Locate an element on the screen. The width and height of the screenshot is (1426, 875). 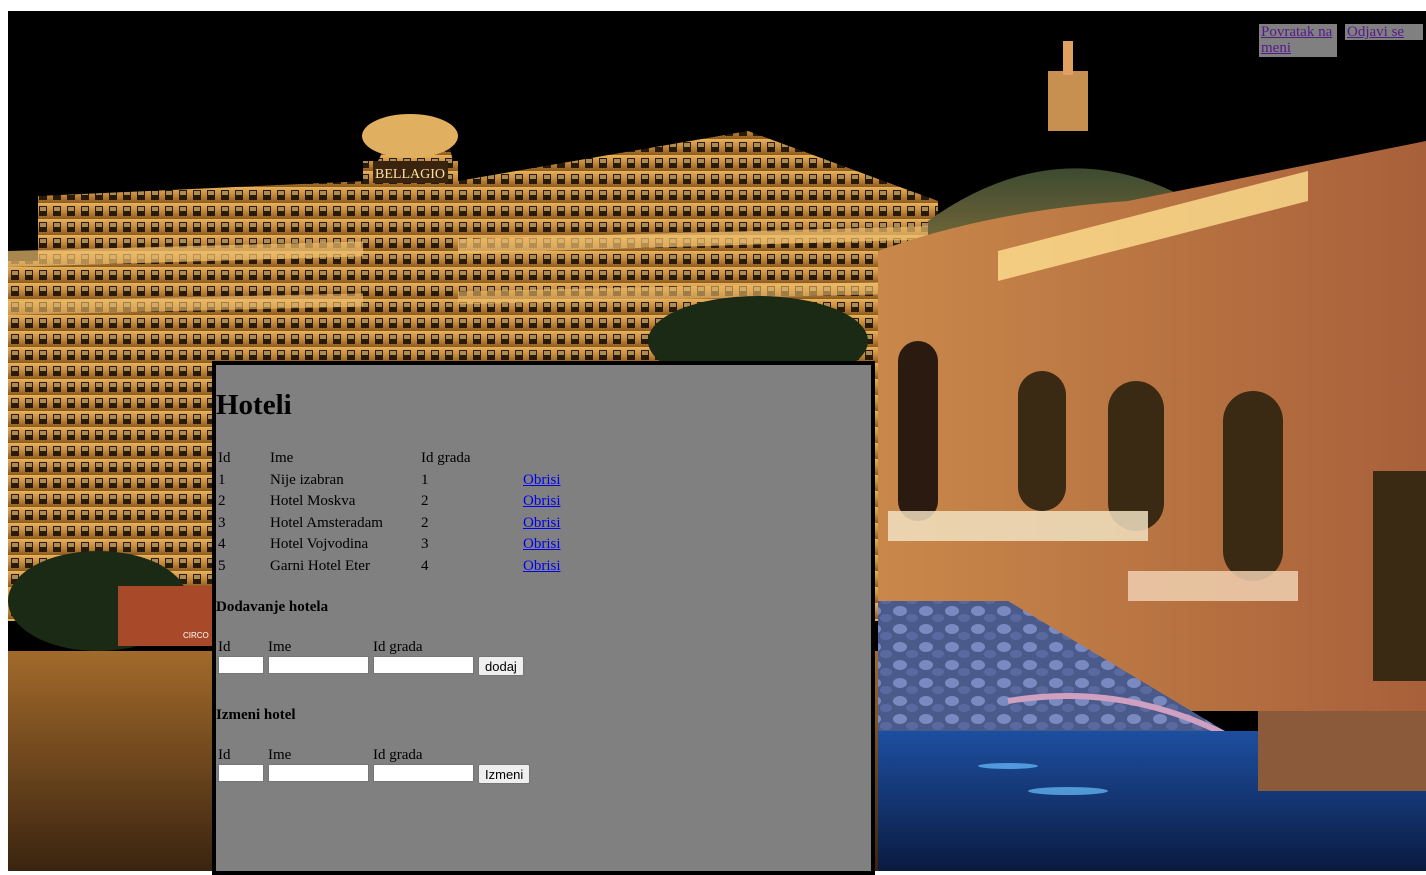
edit-ime-label: Ime is located at coordinates (280, 755).